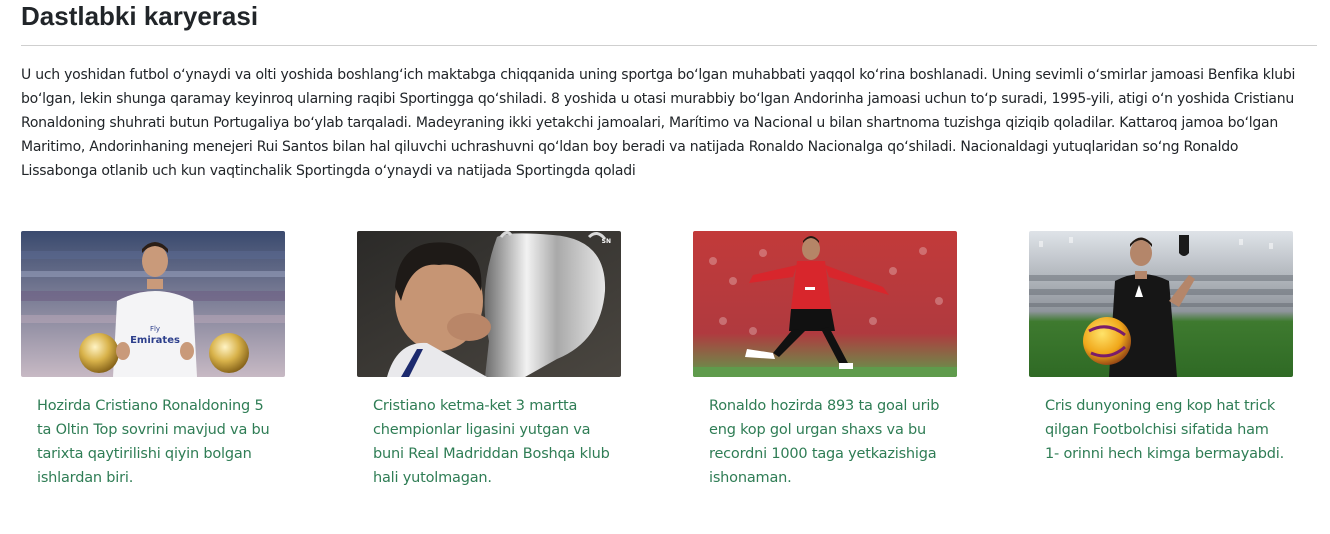 This screenshot has width=1330, height=534. Describe the element at coordinates (140, 16) in the screenshot. I see `section-title: Dastlabki karyerasi` at that location.